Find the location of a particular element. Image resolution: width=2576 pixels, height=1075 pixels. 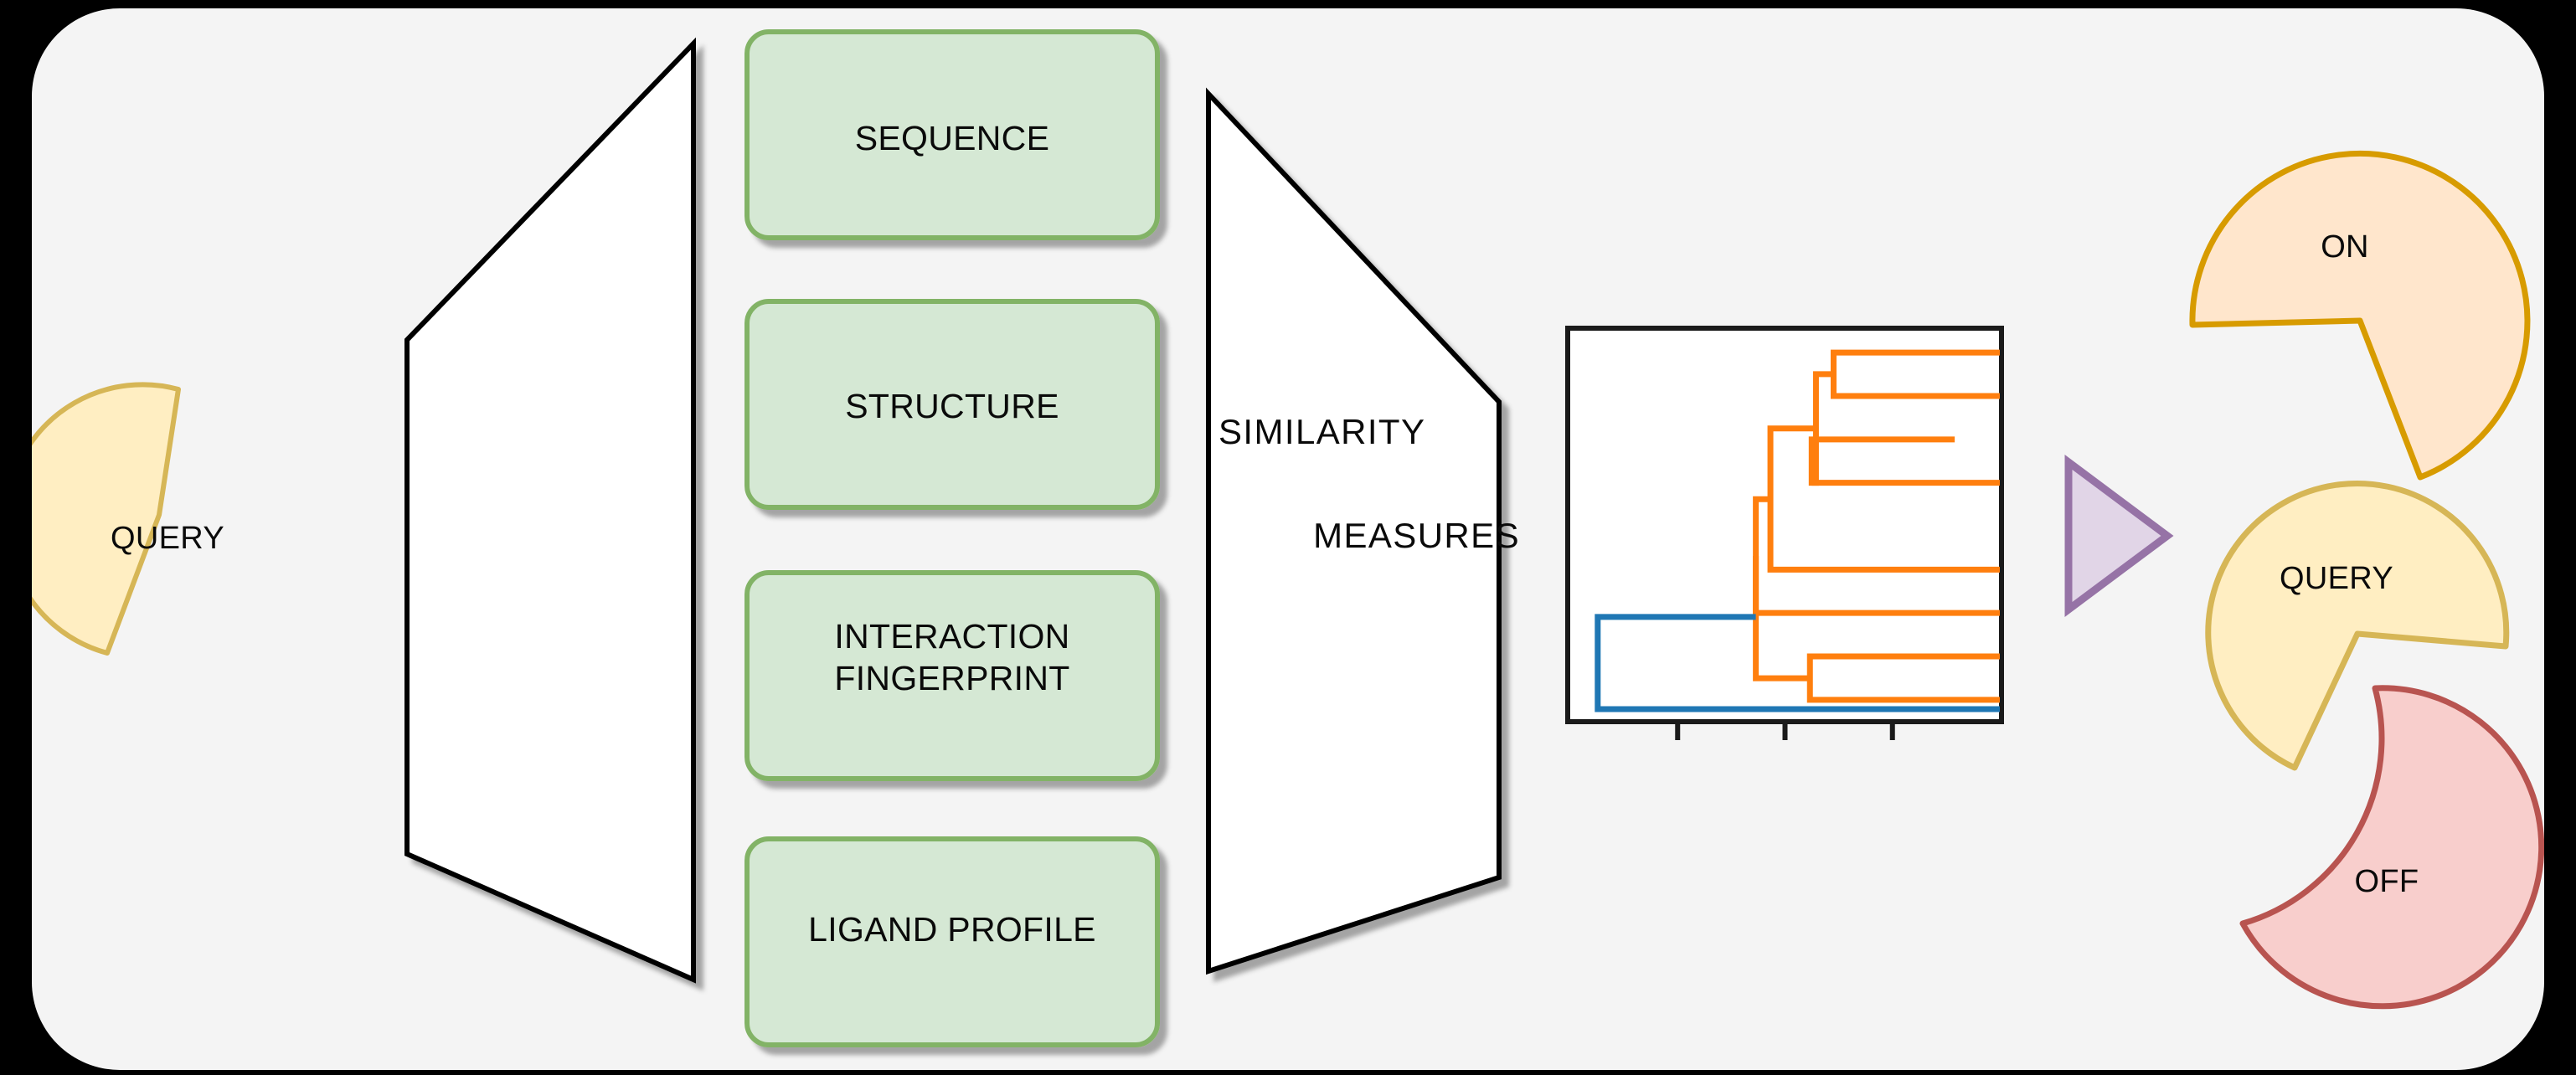

output-query-label: QUERY is located at coordinates (2336, 578).